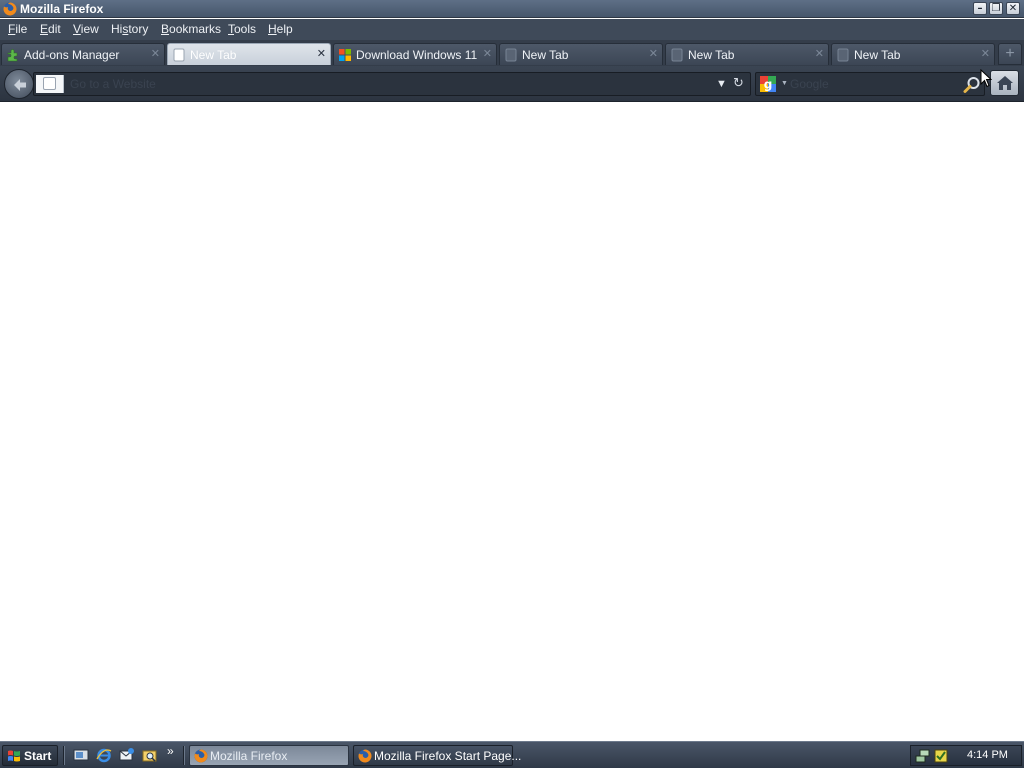 The image size is (1024, 768). I want to click on outlook-express-icon, so click(127, 755).